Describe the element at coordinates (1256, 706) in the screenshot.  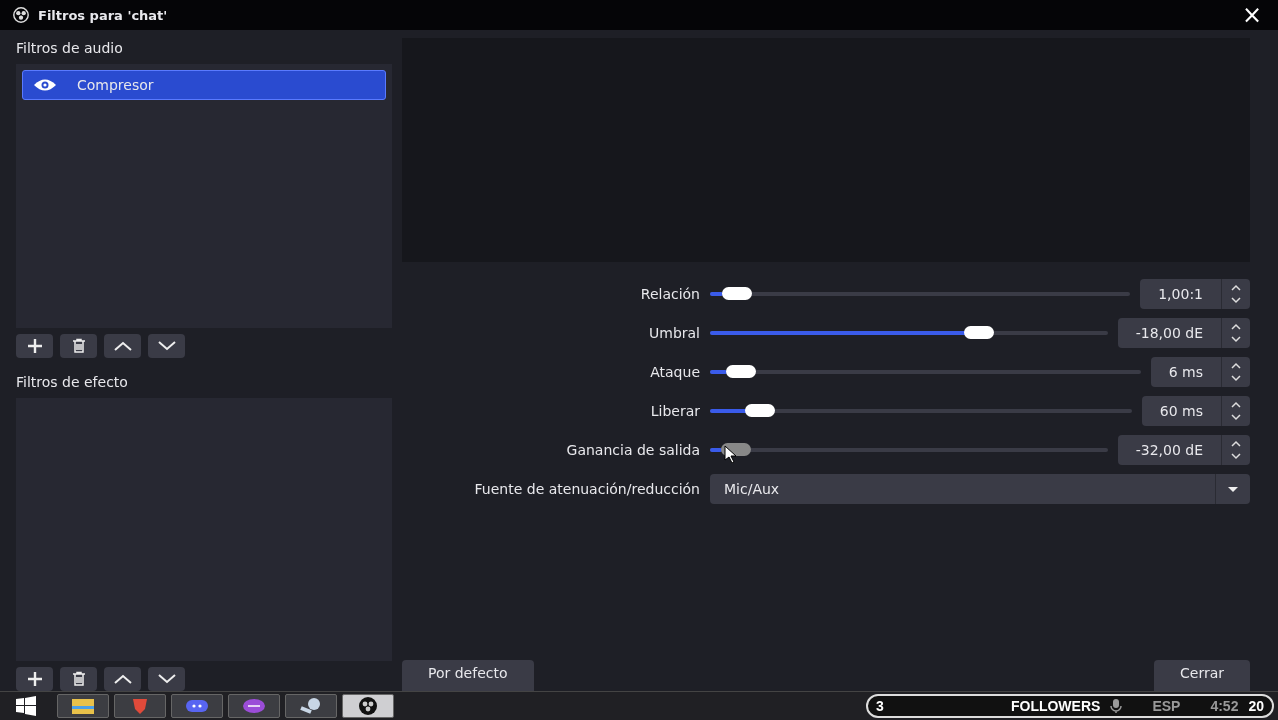
I see `number-label: 20` at that location.